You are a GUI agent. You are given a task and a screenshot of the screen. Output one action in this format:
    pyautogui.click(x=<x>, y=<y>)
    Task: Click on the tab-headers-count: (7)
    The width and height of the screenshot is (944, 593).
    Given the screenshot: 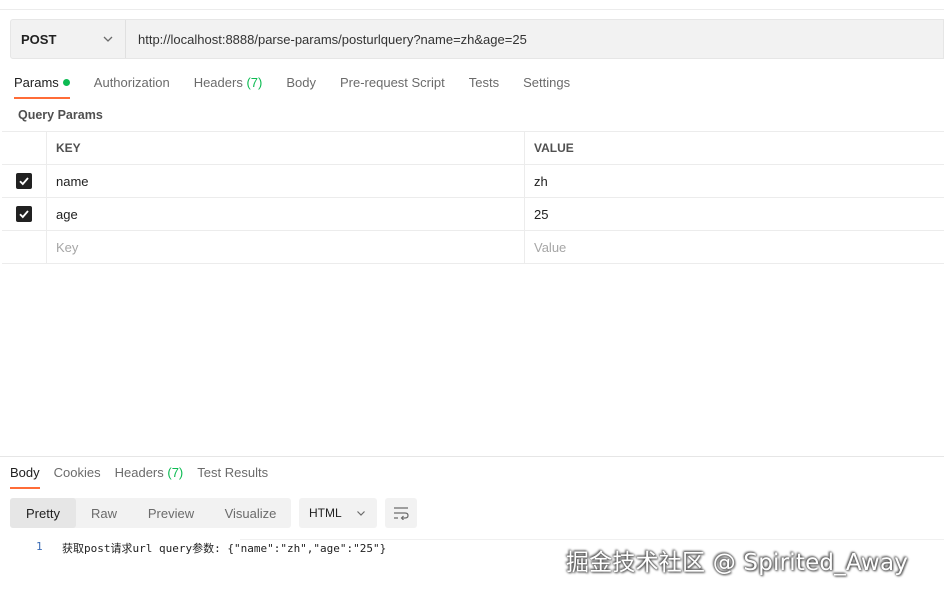 What is the action you would take?
    pyautogui.click(x=254, y=82)
    